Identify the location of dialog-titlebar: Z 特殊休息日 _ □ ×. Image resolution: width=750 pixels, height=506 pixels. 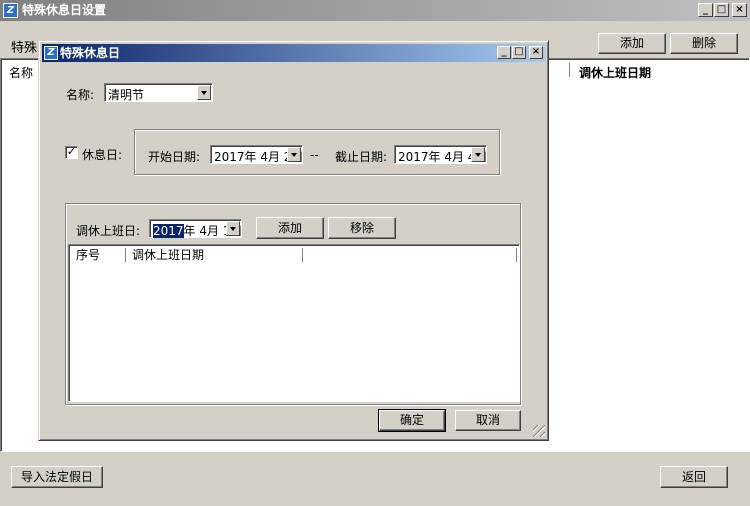
(293, 53).